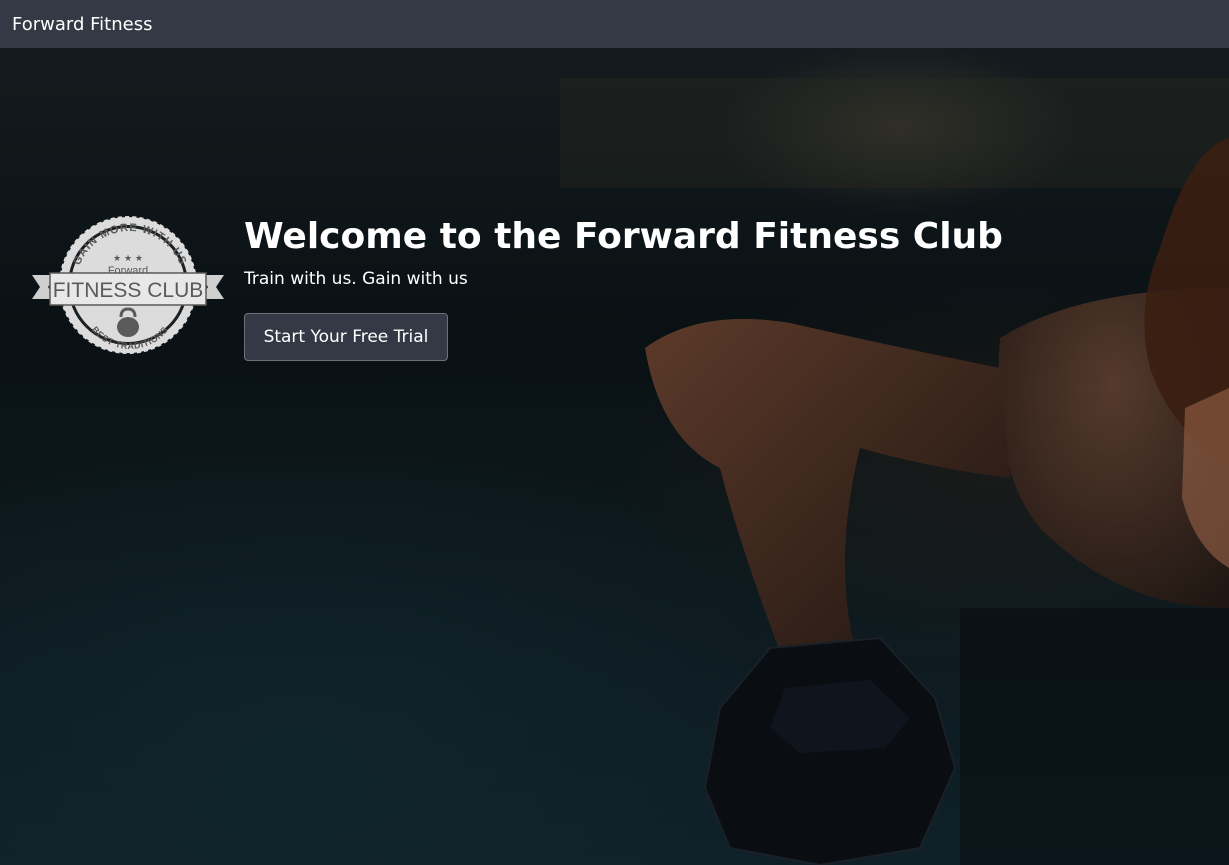 The width and height of the screenshot is (1229, 865). Describe the element at coordinates (356, 279) in the screenshot. I see `hero-subtitle: Train with us. Gain with us` at that location.